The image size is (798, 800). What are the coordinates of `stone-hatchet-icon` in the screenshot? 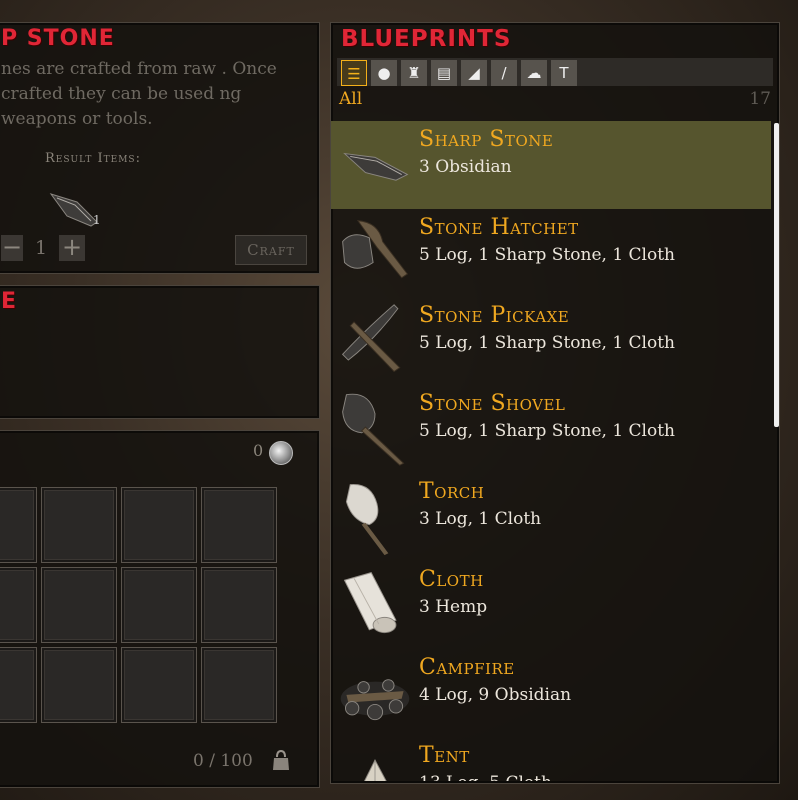 It's located at (375, 249).